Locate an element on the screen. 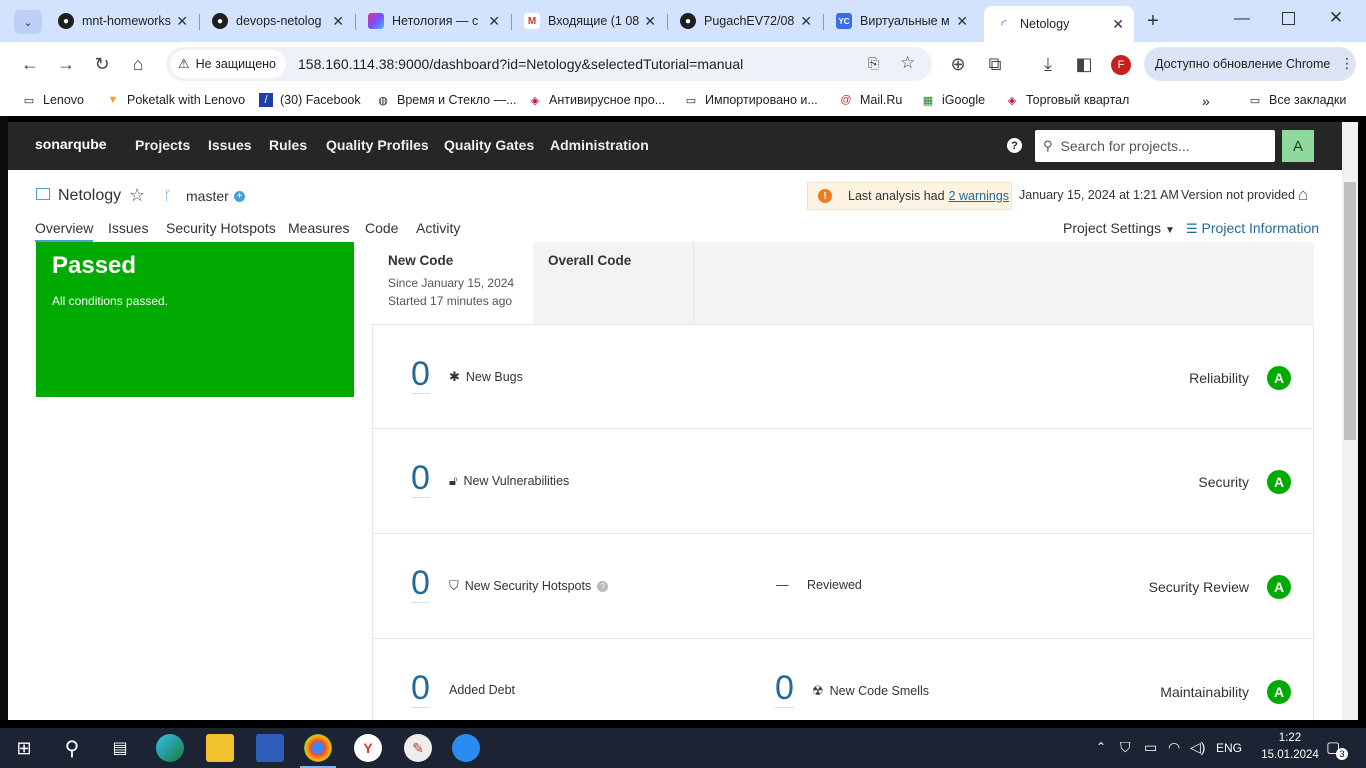 The image size is (1366, 768). nav-administration: Administration is located at coordinates (599, 145).